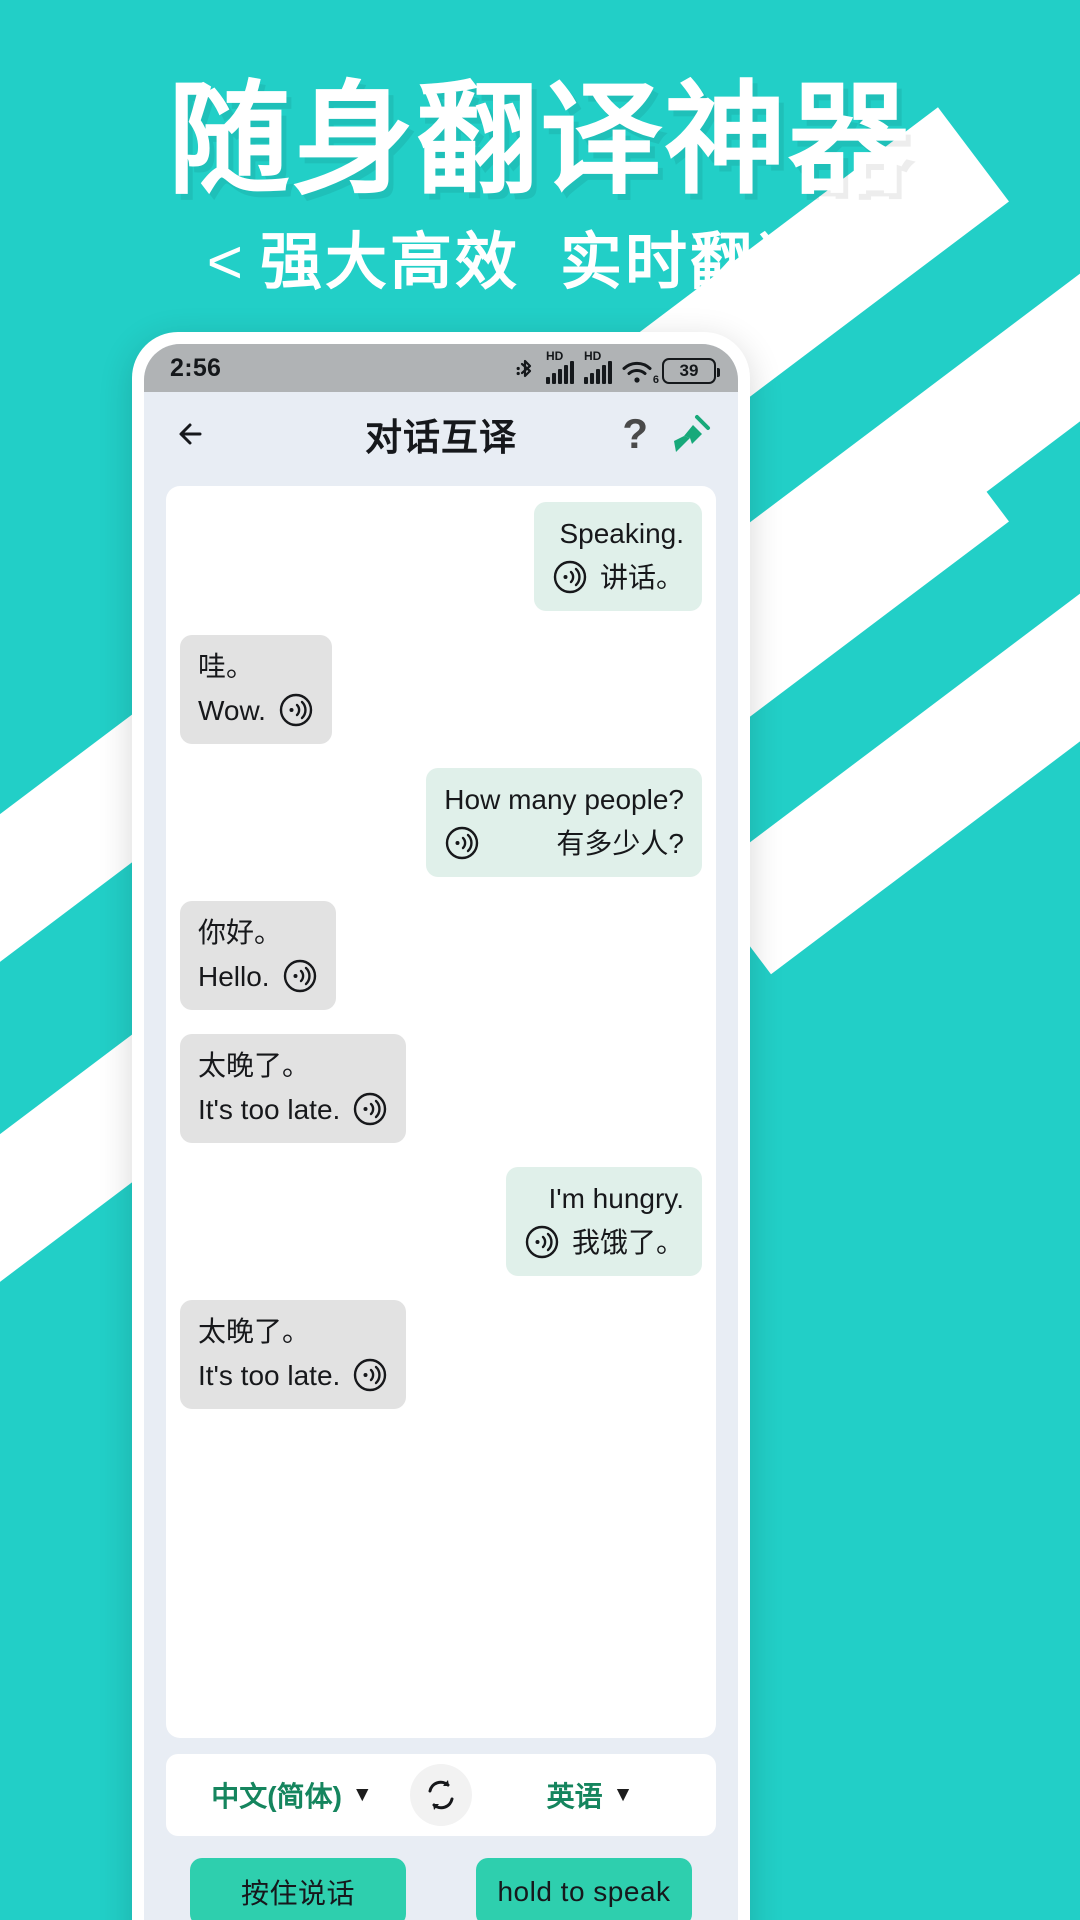  Describe the element at coordinates (232, 710) in the screenshot. I see `message-target-text: Wow.` at that location.